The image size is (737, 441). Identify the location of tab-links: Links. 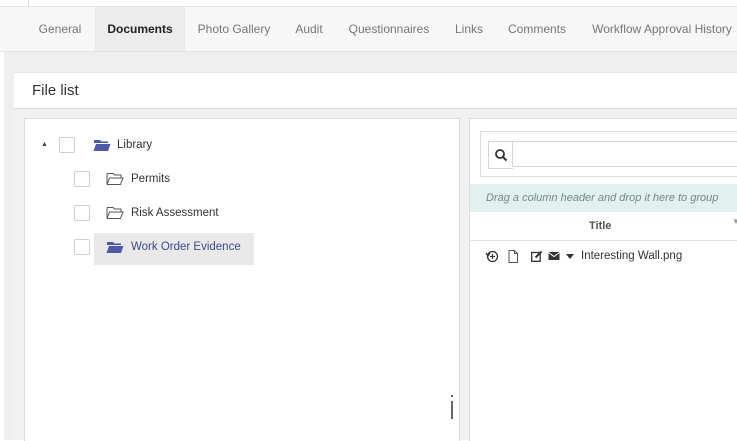
(469, 29).